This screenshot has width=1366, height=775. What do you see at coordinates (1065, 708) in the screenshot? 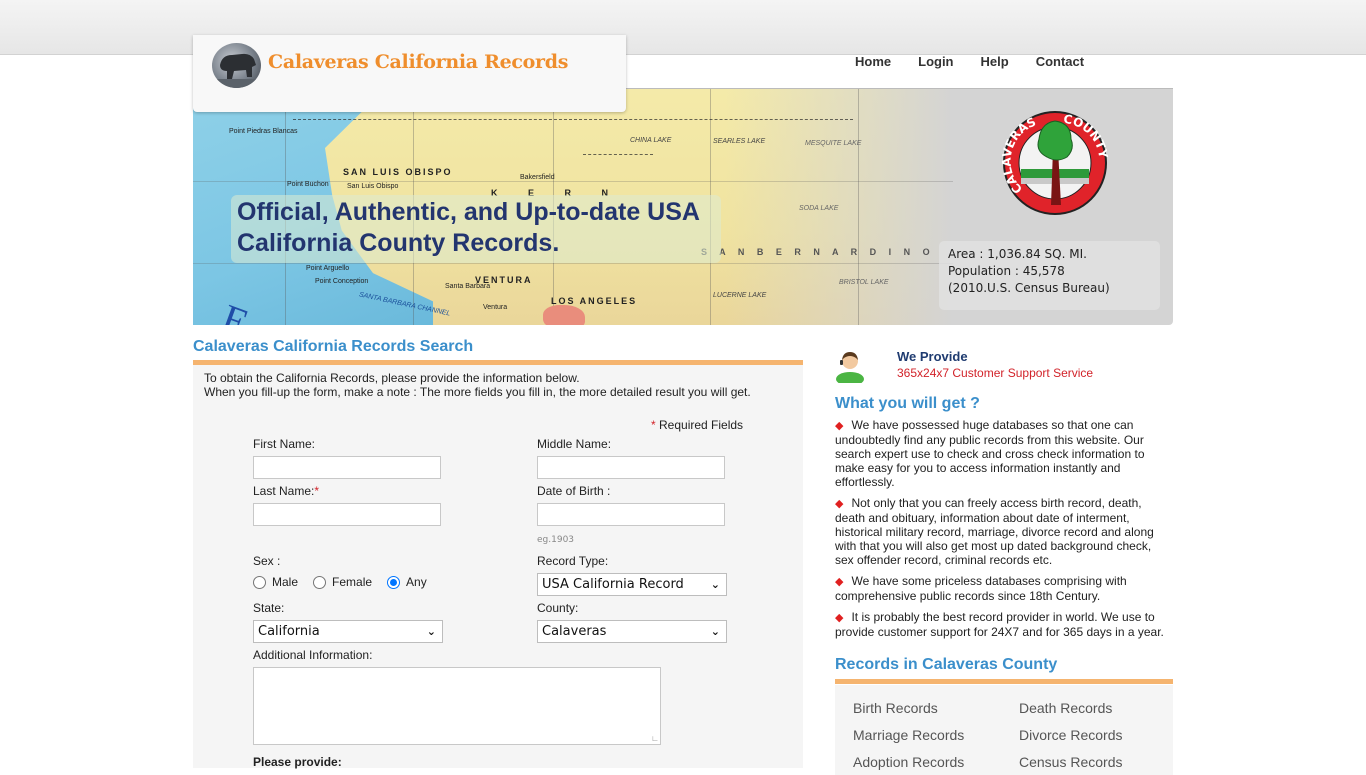
I see `death-records-link: Death Records` at bounding box center [1065, 708].